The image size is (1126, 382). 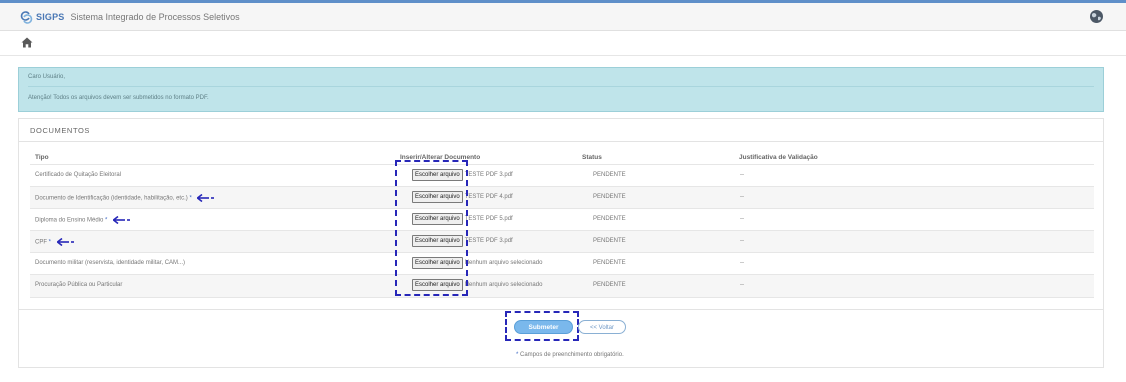 What do you see at coordinates (26, 17) in the screenshot?
I see `sigps-logo-icon` at bounding box center [26, 17].